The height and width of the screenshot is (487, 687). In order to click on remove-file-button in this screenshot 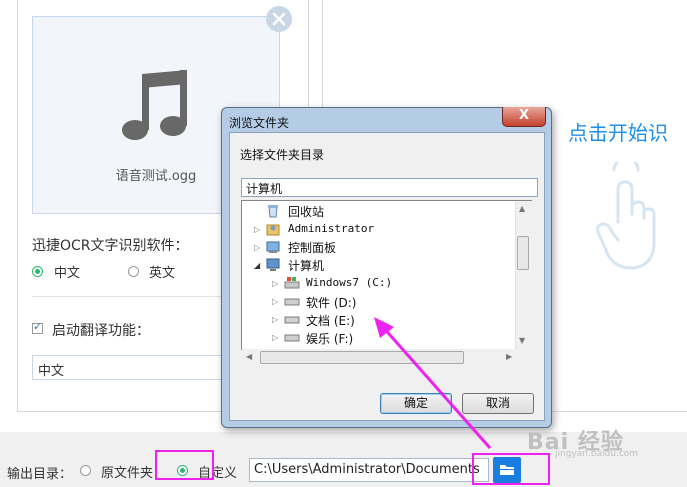, I will do `click(279, 19)`.